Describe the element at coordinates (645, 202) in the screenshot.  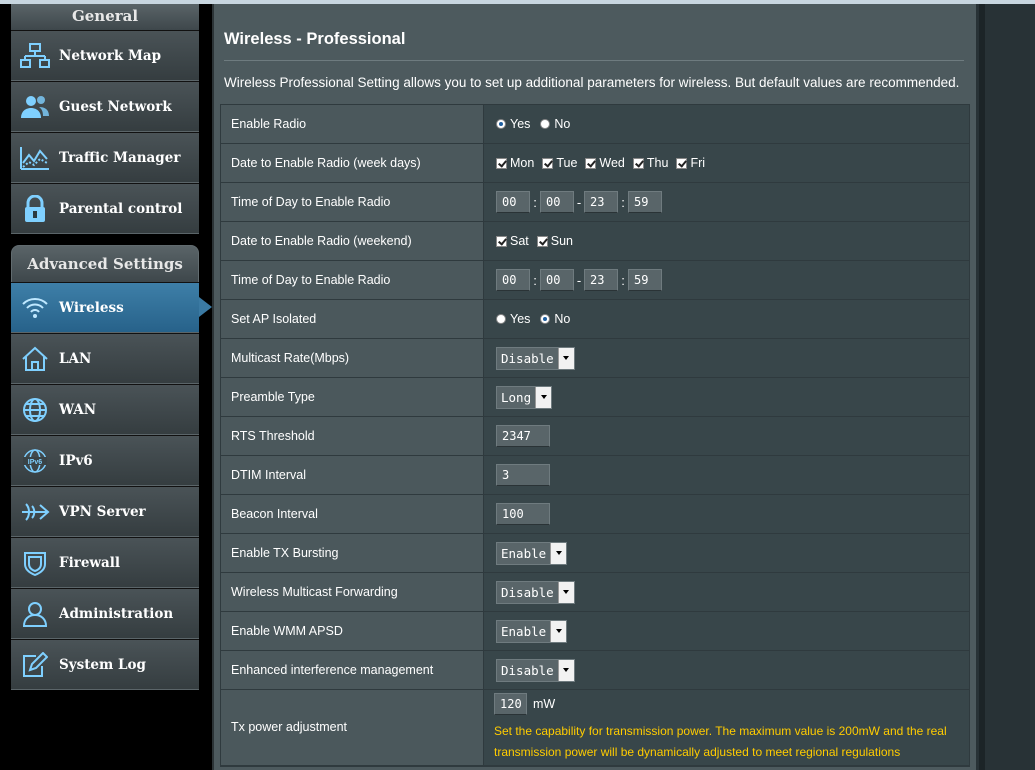
I see `weekday-end-minute-input` at that location.